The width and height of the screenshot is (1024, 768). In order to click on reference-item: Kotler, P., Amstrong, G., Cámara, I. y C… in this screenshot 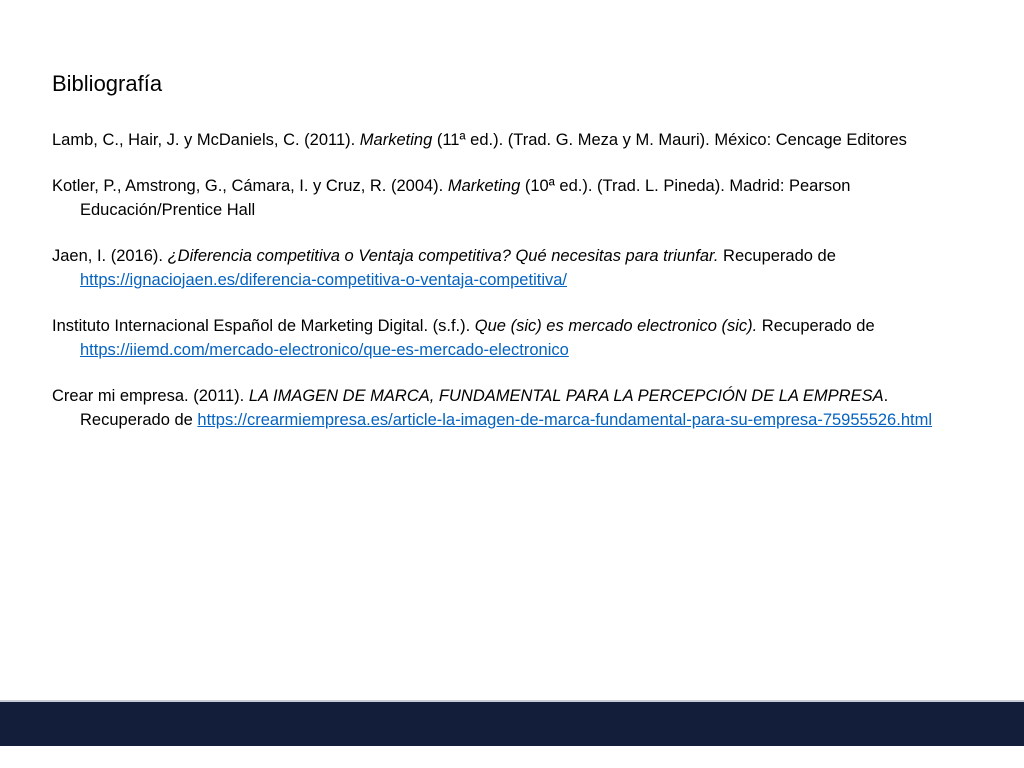, I will do `click(492, 198)`.